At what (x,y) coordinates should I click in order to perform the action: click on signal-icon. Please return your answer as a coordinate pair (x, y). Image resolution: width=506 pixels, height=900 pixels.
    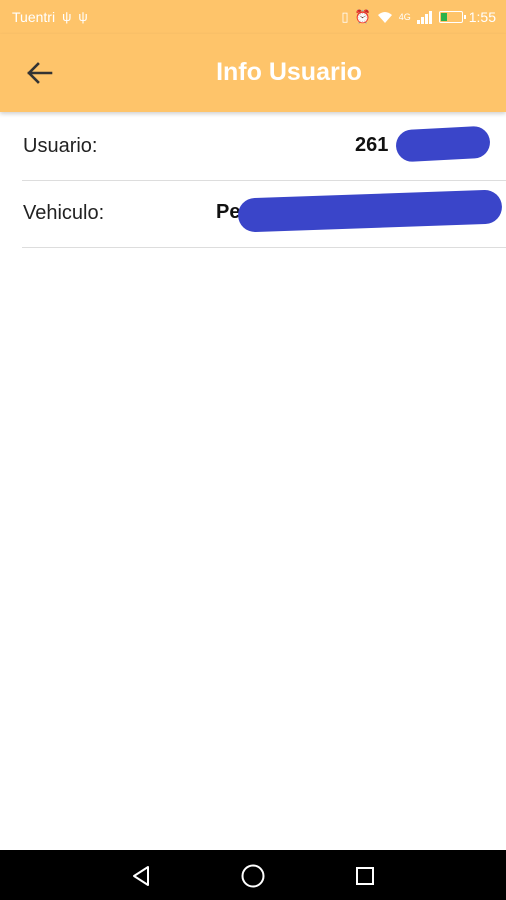
    Looking at the image, I should click on (424, 17).